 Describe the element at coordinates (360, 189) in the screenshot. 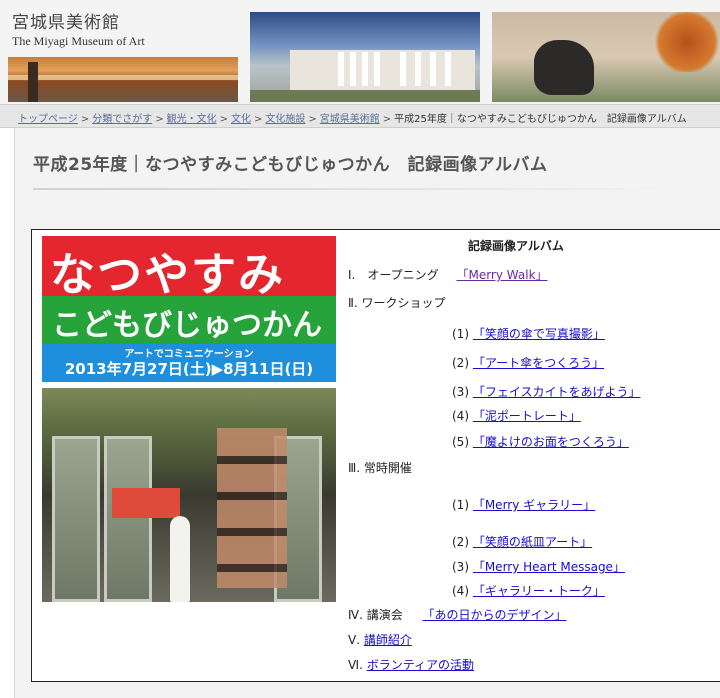

I see `title-divider` at that location.